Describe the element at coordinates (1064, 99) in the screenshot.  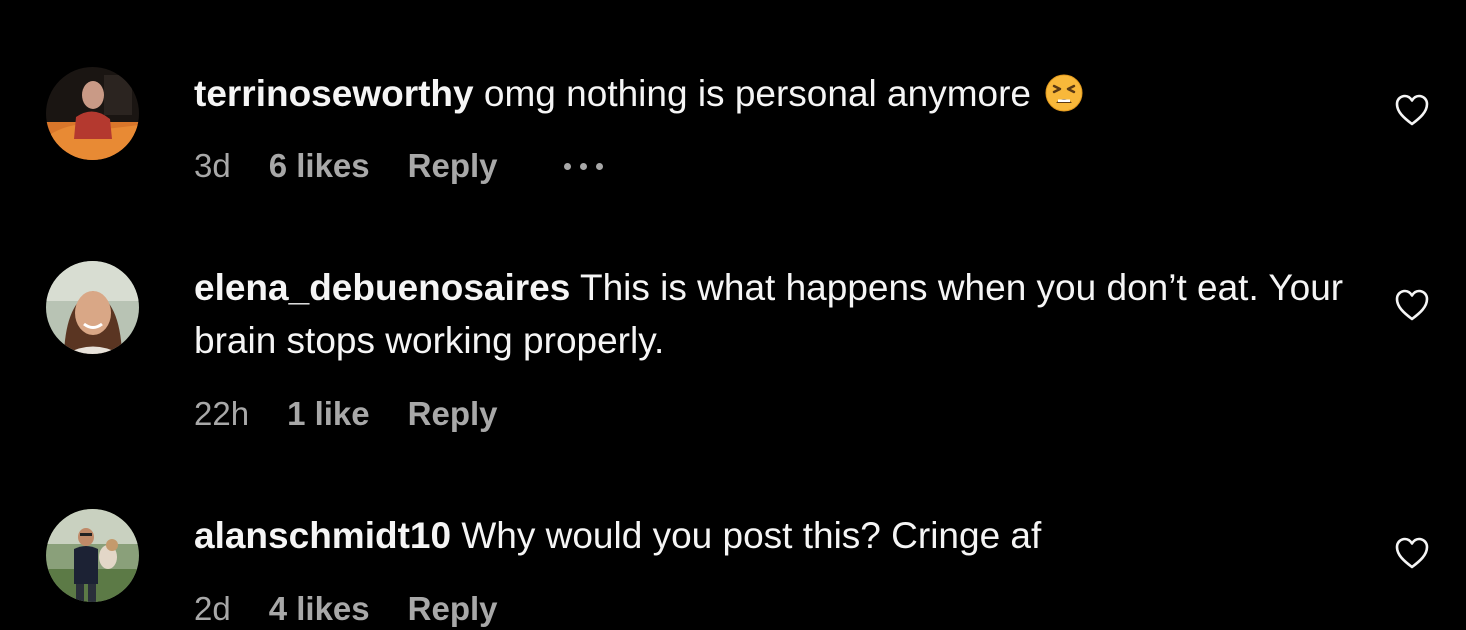
I see `tired-face-emoji-icon` at that location.